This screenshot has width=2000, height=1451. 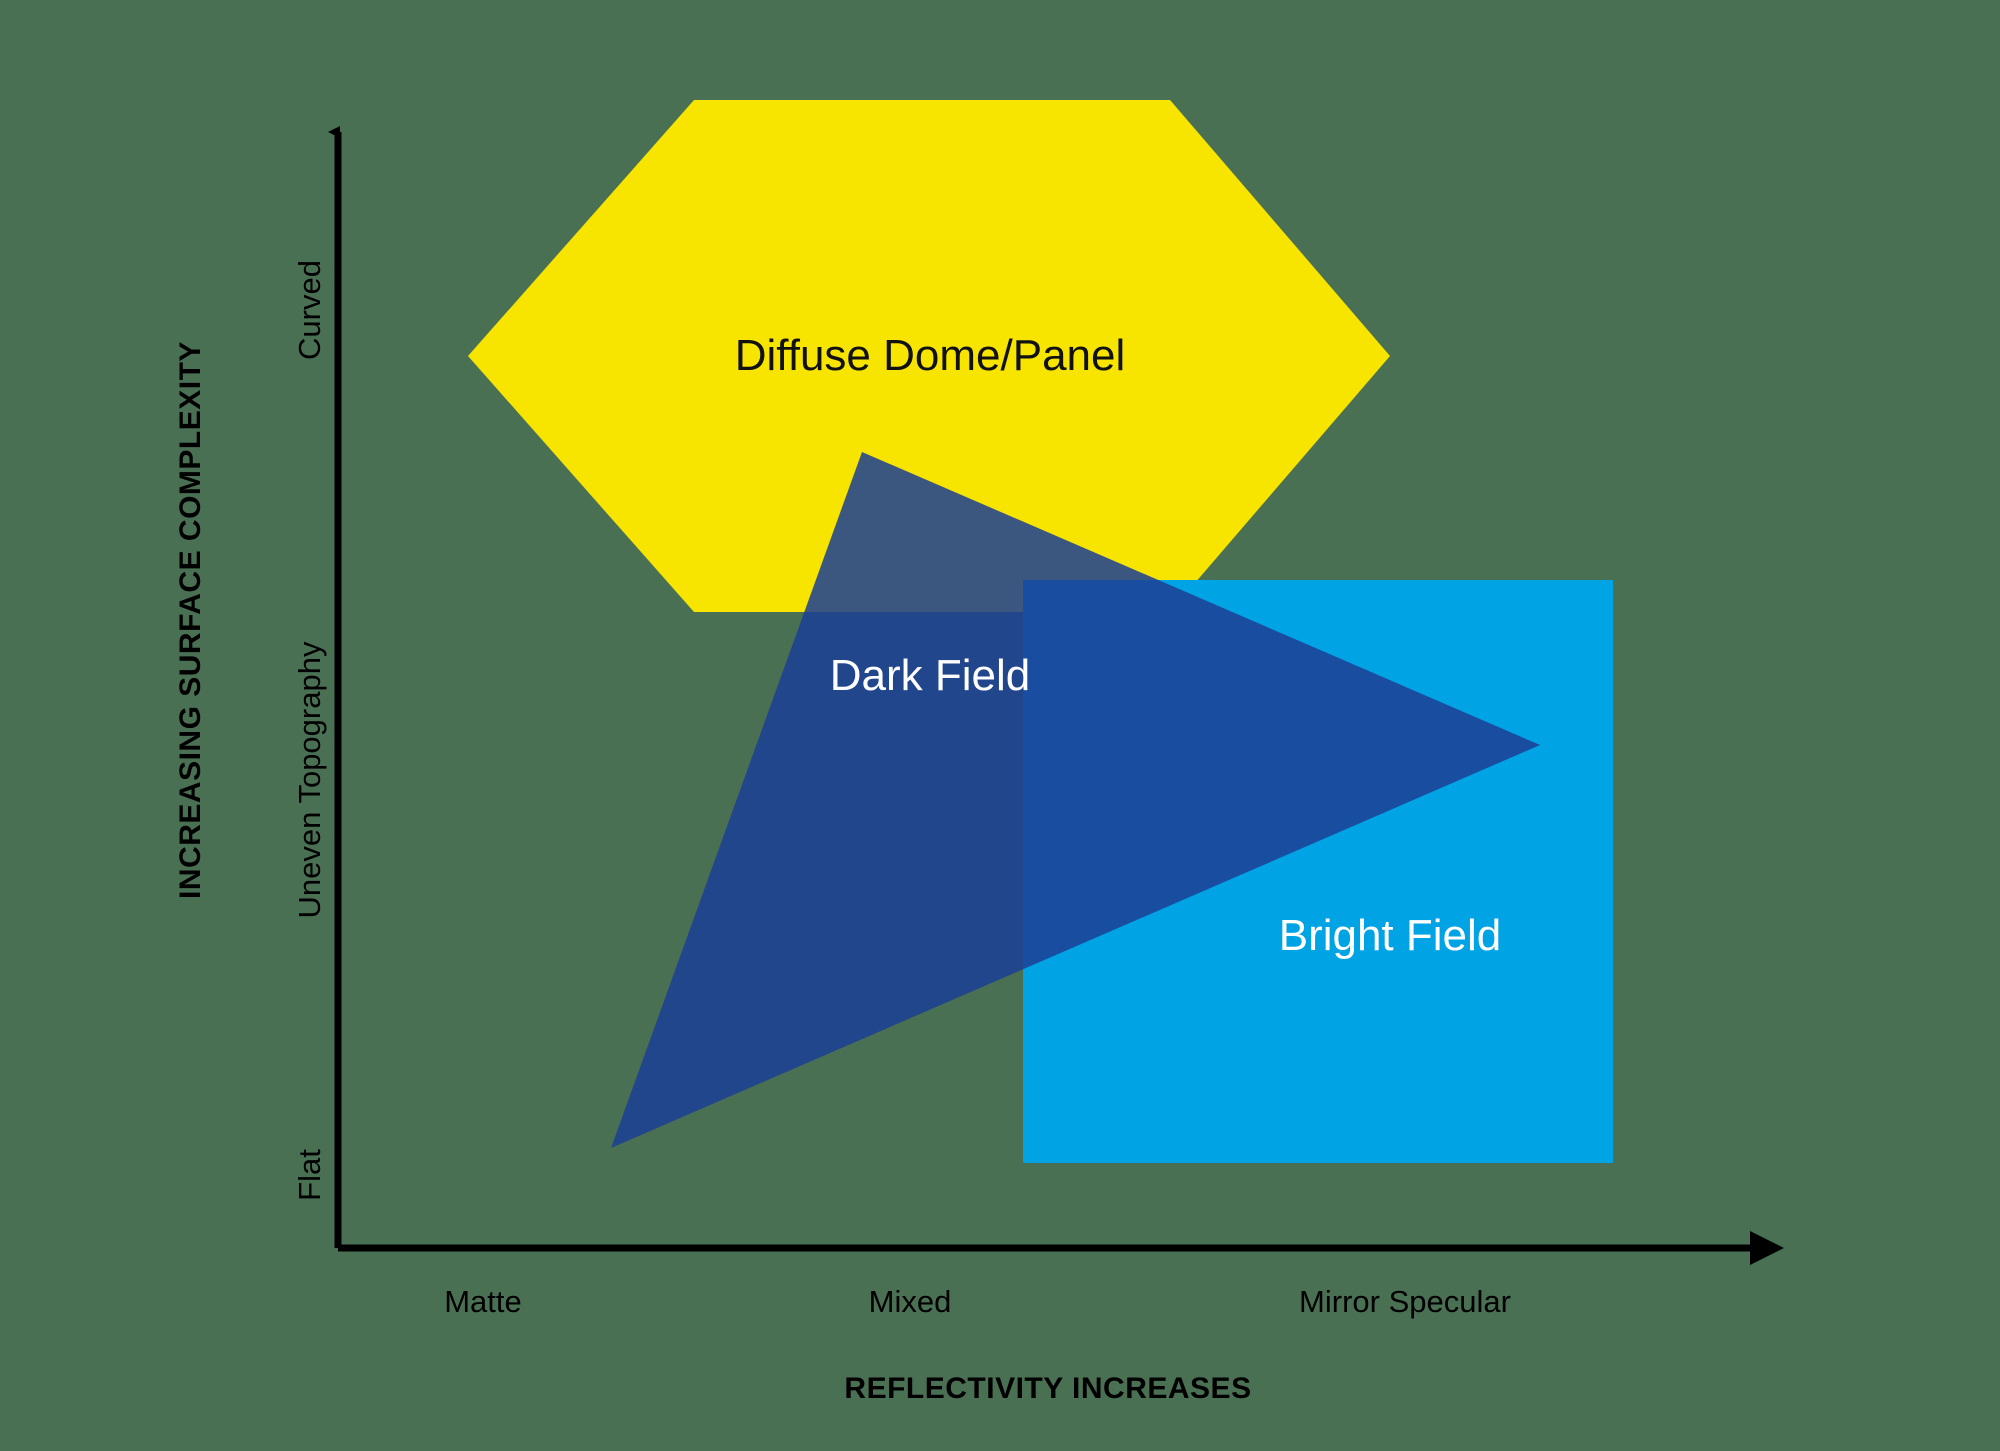 I want to click on label-diffuse-dome-panel: Diffuse Dome/Panel, so click(x=930, y=355).